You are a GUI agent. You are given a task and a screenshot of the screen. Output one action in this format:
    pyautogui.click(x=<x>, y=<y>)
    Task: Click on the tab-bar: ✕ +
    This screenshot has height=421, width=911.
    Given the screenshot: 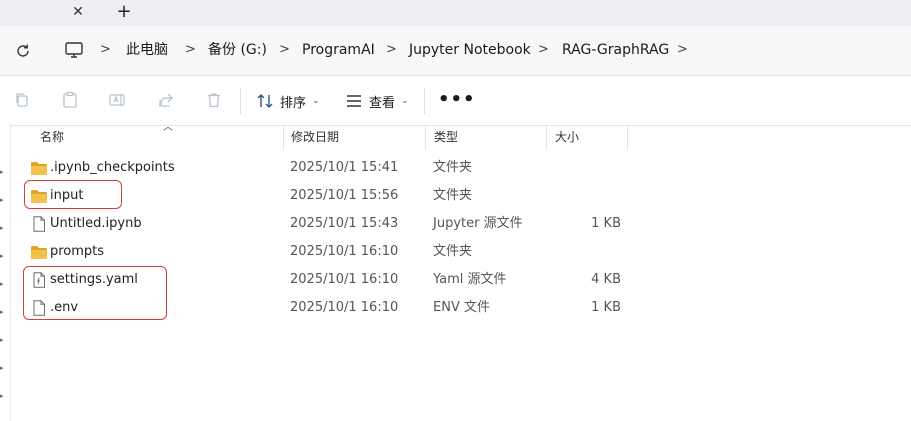 What is the action you would take?
    pyautogui.click(x=455, y=13)
    